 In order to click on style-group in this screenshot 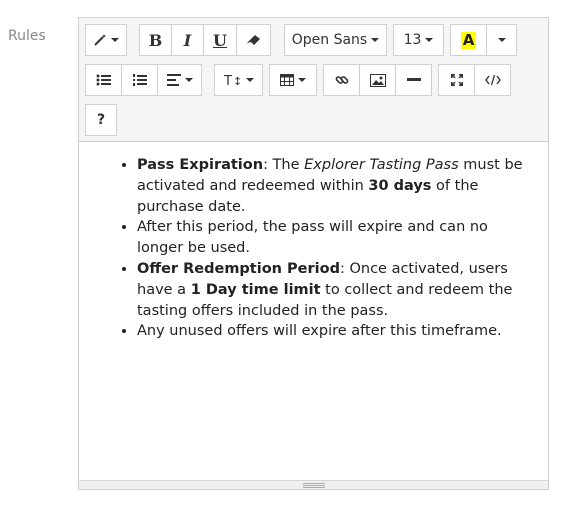, I will do `click(106, 40)`.